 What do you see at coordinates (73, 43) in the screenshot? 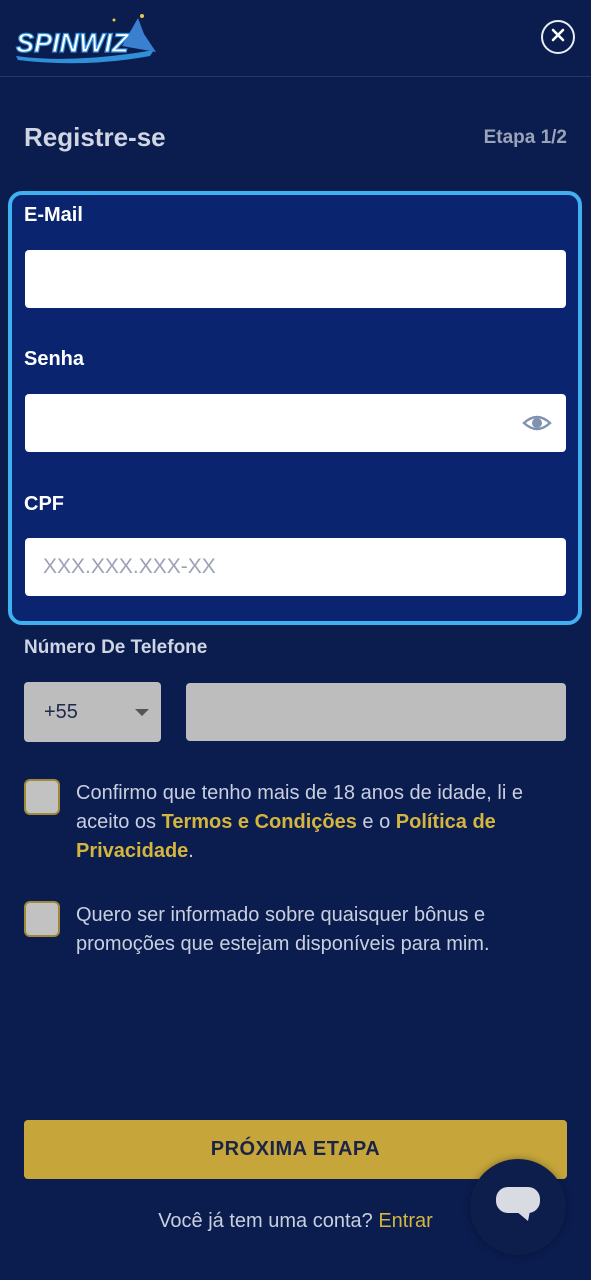
I see `svg-text: SPINWIZ` at bounding box center [73, 43].